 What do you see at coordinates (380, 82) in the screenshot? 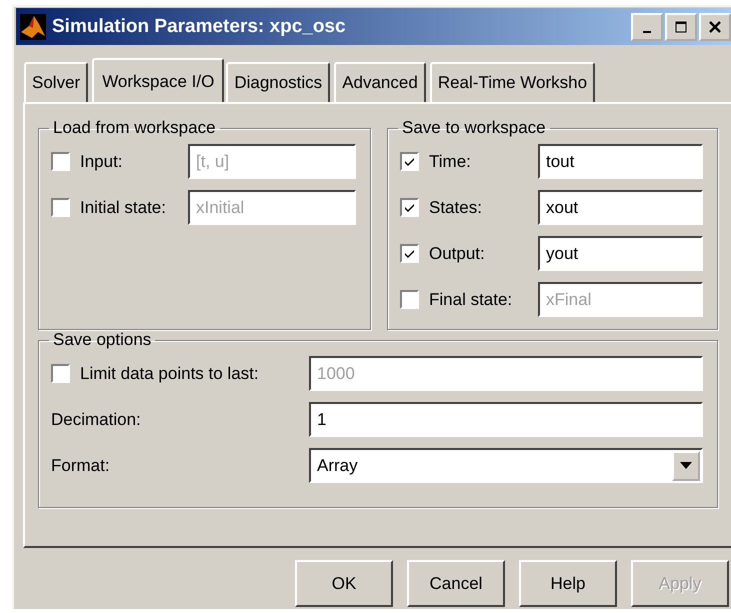
I see `tab: Advanced` at bounding box center [380, 82].